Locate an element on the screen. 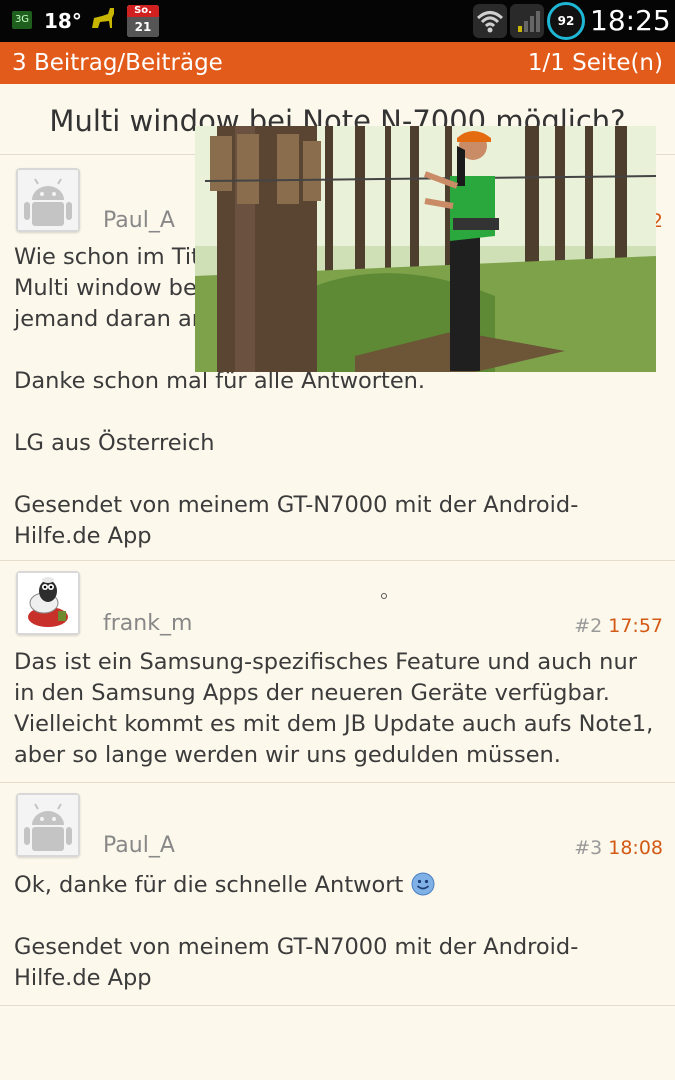 The image size is (675, 1080). post-meta: #2 17:57 is located at coordinates (618, 626).